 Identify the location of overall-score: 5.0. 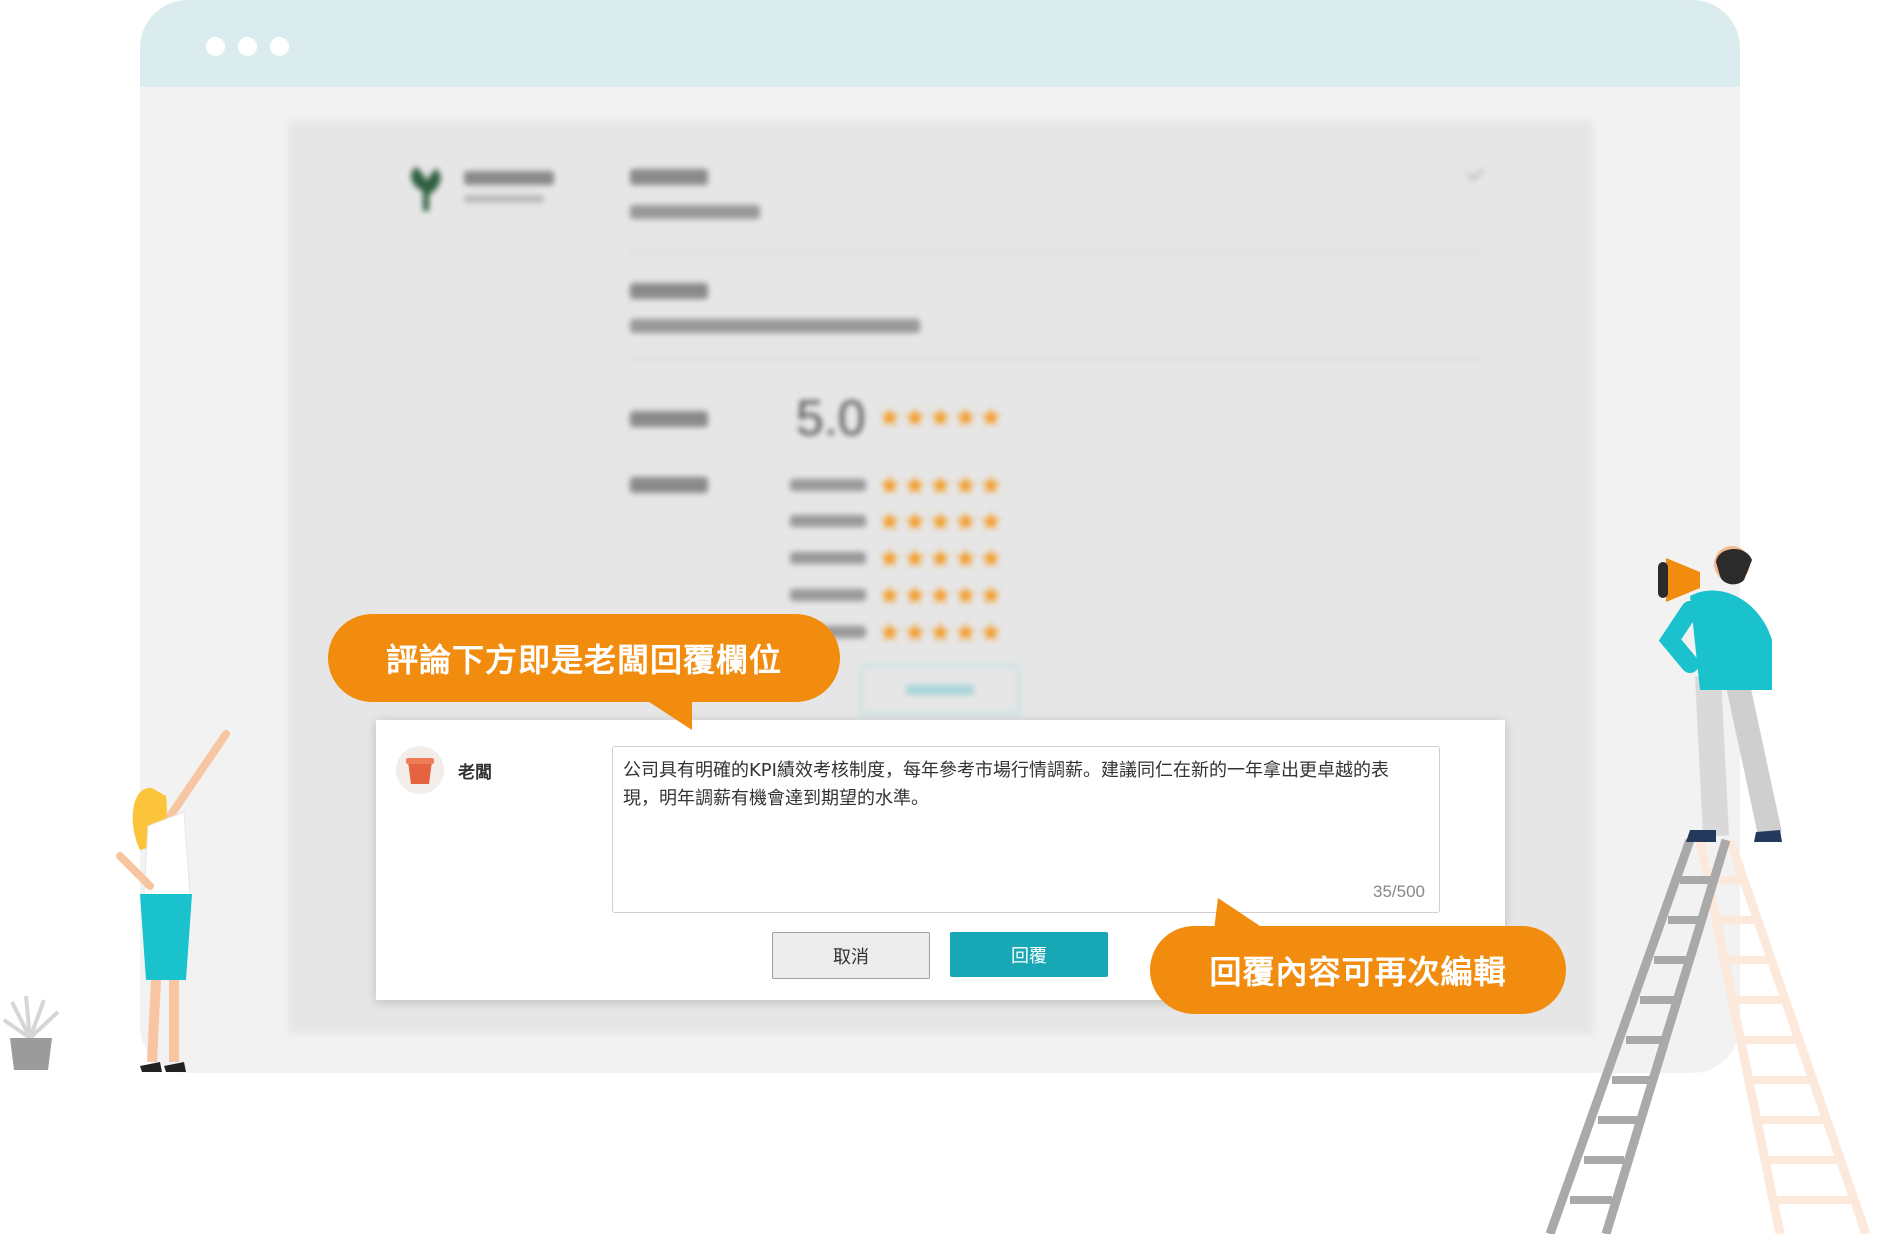
(831, 418).